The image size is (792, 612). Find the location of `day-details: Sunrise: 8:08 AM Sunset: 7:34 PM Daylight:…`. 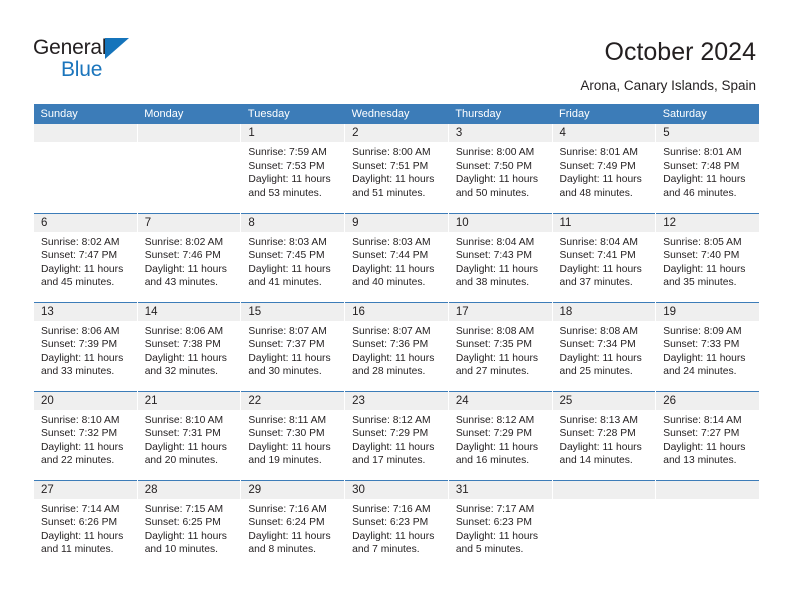

day-details: Sunrise: 8:08 AM Sunset: 7:34 PM Daylight:… is located at coordinates (604, 350).